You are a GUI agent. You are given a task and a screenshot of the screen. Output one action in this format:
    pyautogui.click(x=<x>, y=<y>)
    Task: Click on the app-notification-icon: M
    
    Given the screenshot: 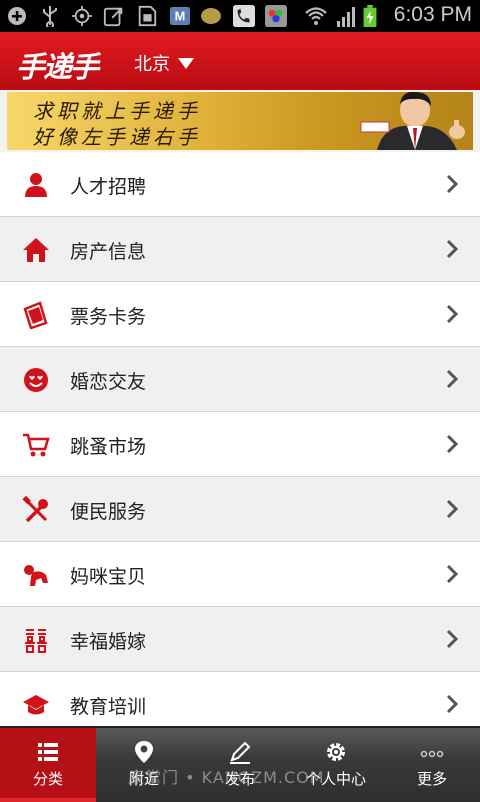 What is the action you would take?
    pyautogui.click(x=180, y=16)
    